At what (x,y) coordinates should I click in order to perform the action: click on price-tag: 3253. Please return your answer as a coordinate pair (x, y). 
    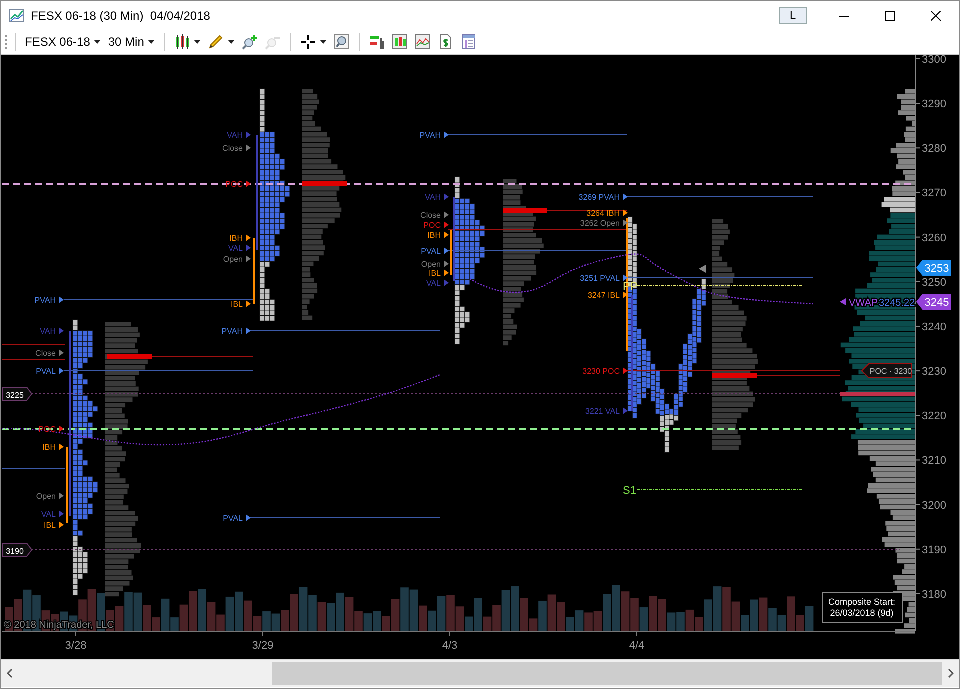
    Looking at the image, I should click on (934, 268).